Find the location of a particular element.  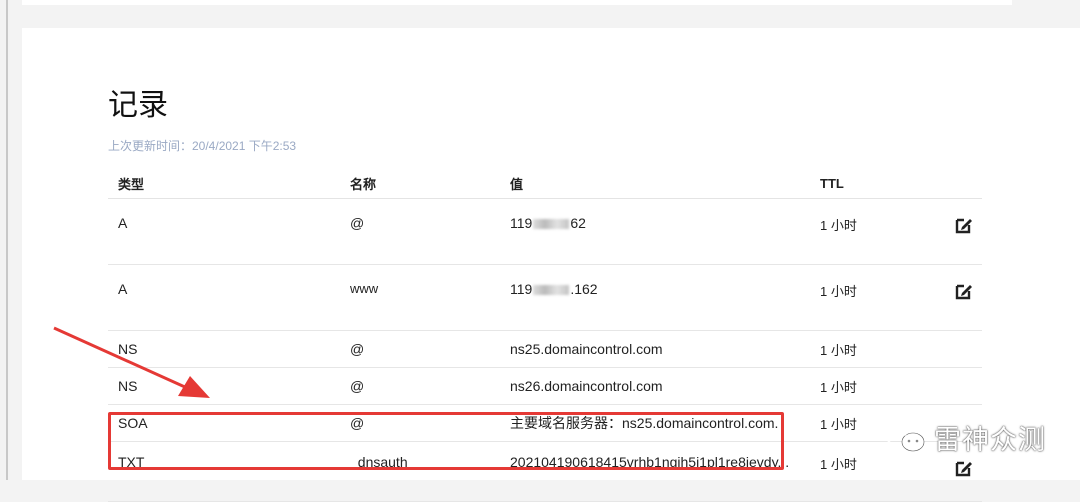

watermark-text: 雷神众测 is located at coordinates (990, 440).